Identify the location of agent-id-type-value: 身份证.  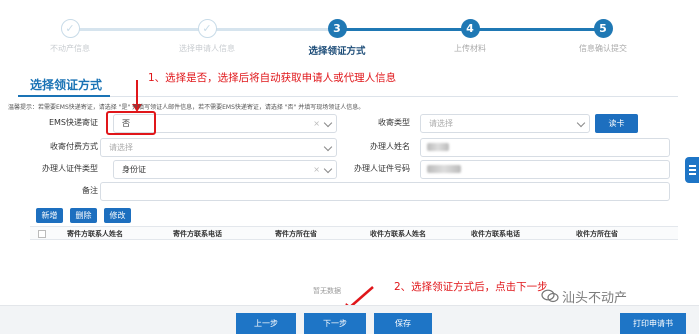
(134, 169).